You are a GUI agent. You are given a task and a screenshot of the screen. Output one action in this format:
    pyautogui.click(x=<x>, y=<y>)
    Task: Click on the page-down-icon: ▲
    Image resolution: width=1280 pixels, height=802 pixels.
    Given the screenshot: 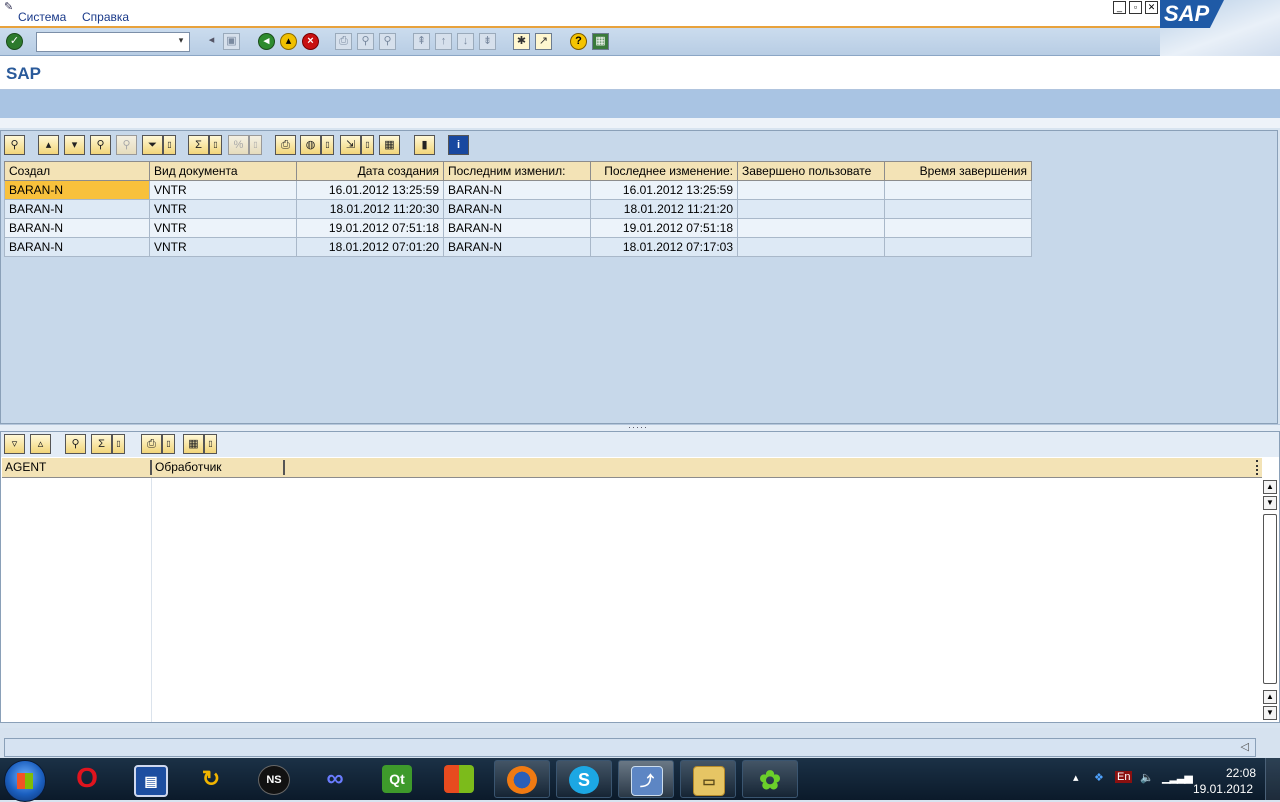 What is the action you would take?
    pyautogui.click(x=1270, y=697)
    